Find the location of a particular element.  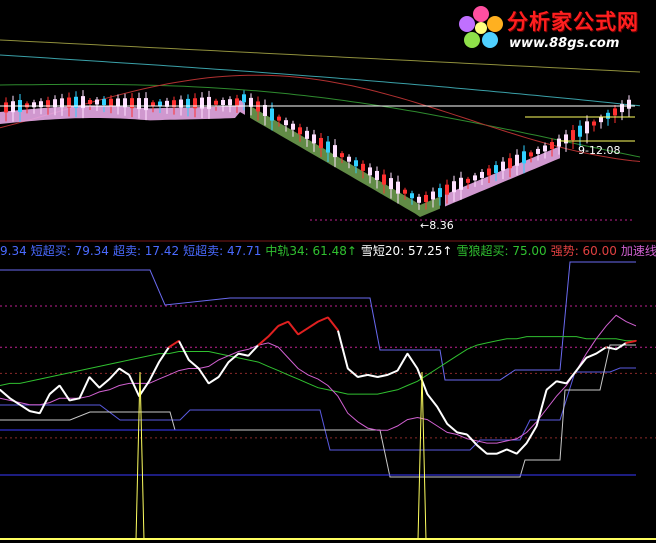

low-price-label: ←8.36 is located at coordinates (437, 225).